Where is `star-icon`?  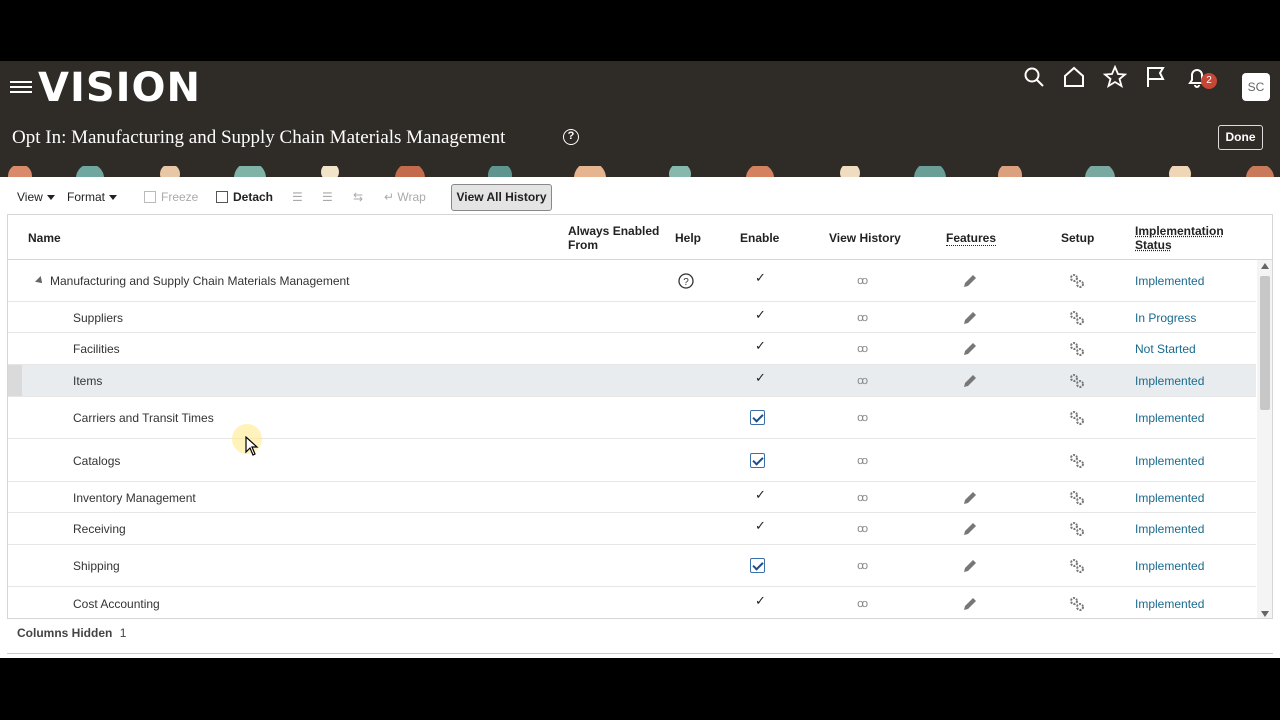 star-icon is located at coordinates (1115, 77).